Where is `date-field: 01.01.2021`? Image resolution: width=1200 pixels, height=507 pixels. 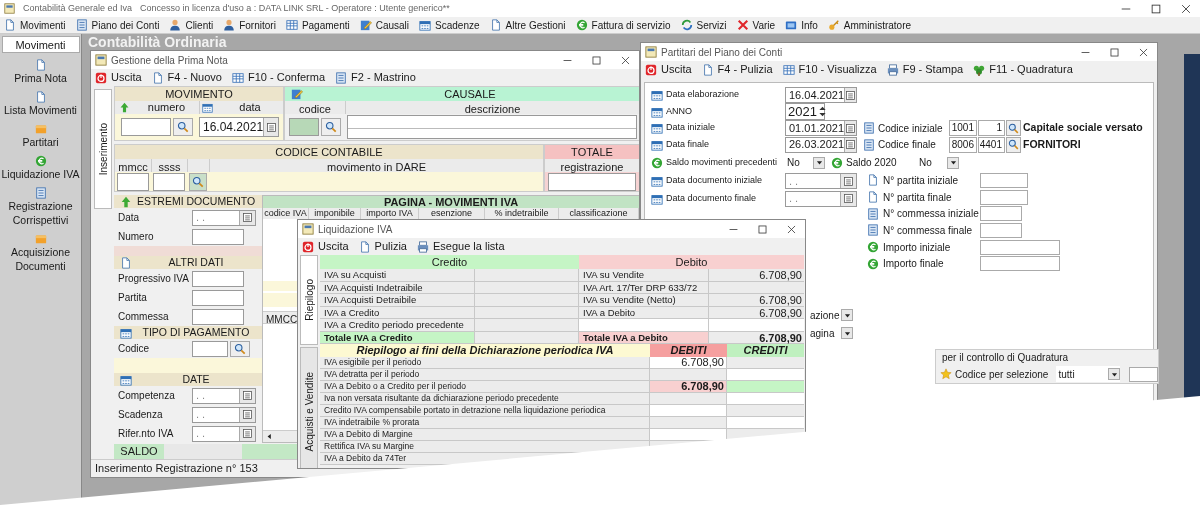 date-field: 01.01.2021 is located at coordinates (821, 128).